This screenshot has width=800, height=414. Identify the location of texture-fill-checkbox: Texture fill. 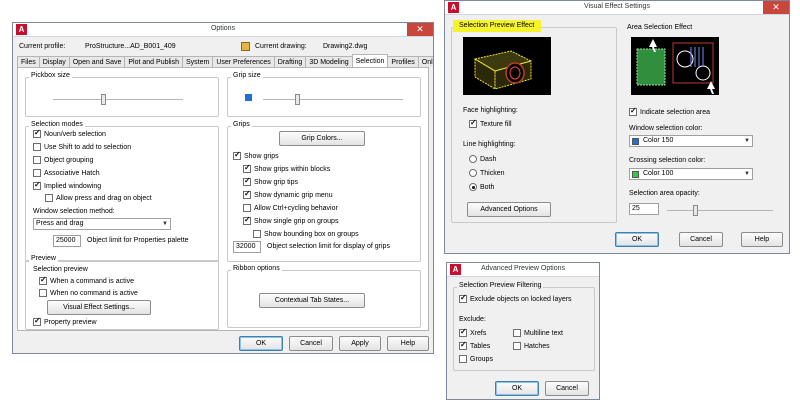
(490, 123).